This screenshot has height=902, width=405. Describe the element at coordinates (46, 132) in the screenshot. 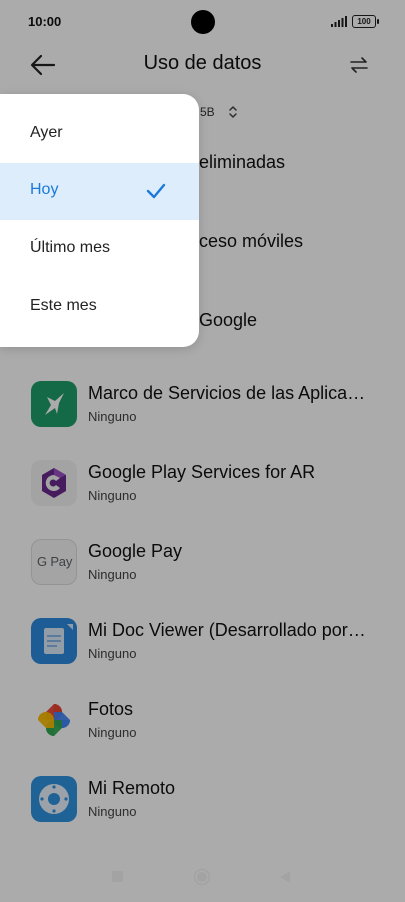

I see `menu-item-label: Ayer` at that location.